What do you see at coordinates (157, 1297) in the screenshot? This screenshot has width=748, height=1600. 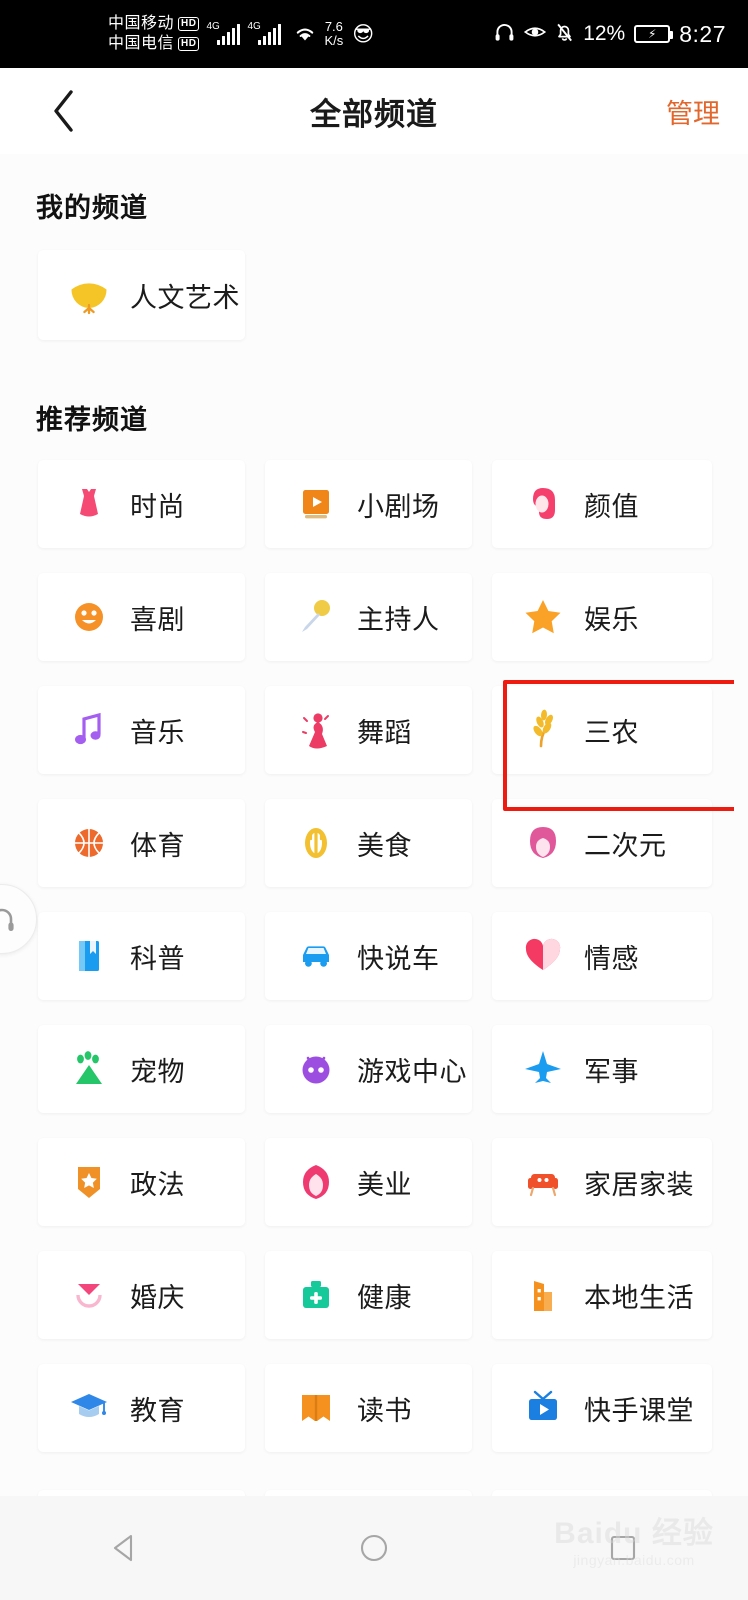 I see `channel-label: 婚庆` at bounding box center [157, 1297].